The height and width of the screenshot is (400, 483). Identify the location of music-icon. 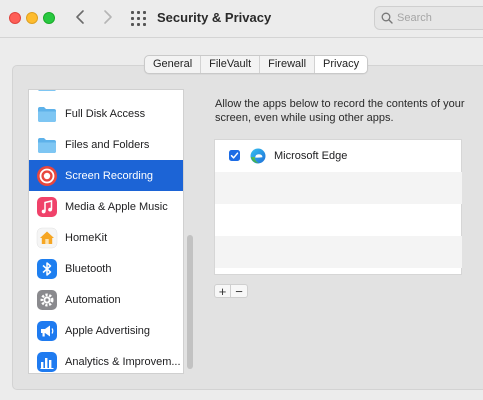
(47, 207).